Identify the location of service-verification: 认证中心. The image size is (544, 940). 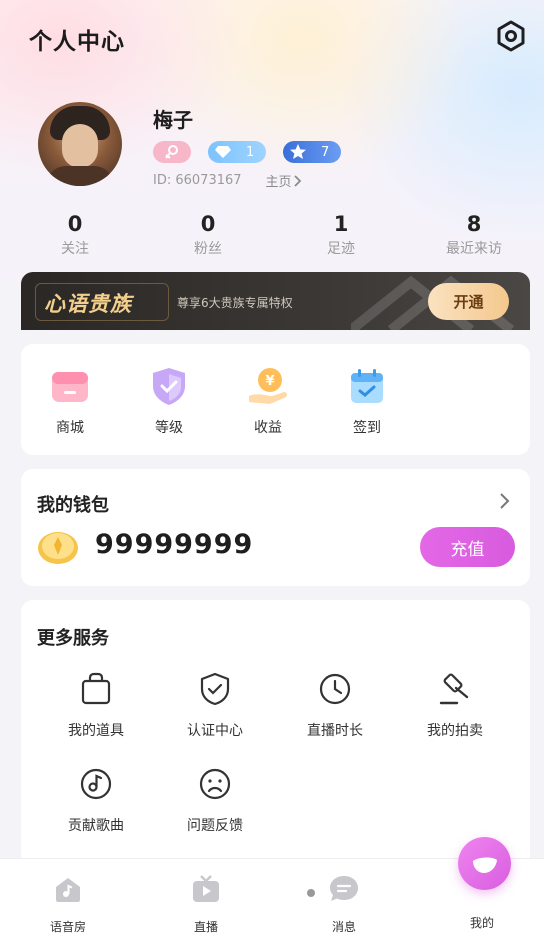
(215, 706).